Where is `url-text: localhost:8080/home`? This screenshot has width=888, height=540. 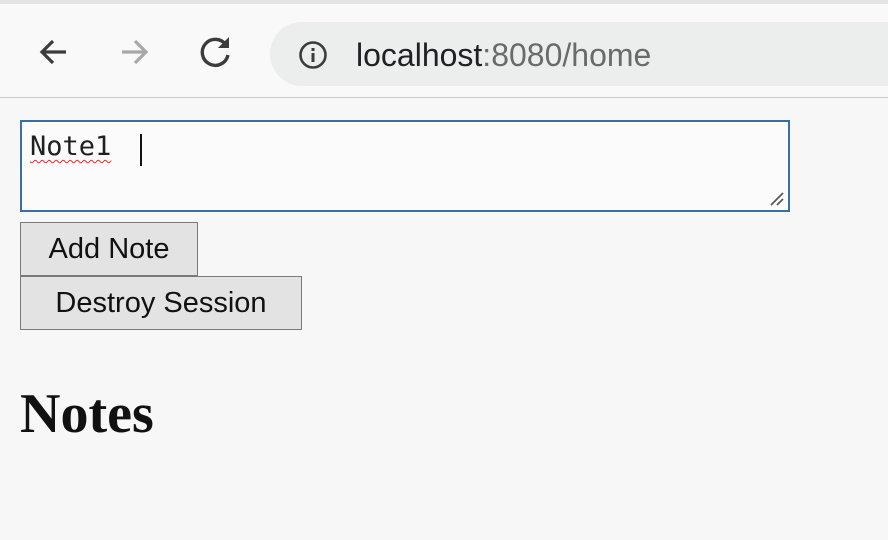 url-text: localhost:8080/home is located at coordinates (503, 55).